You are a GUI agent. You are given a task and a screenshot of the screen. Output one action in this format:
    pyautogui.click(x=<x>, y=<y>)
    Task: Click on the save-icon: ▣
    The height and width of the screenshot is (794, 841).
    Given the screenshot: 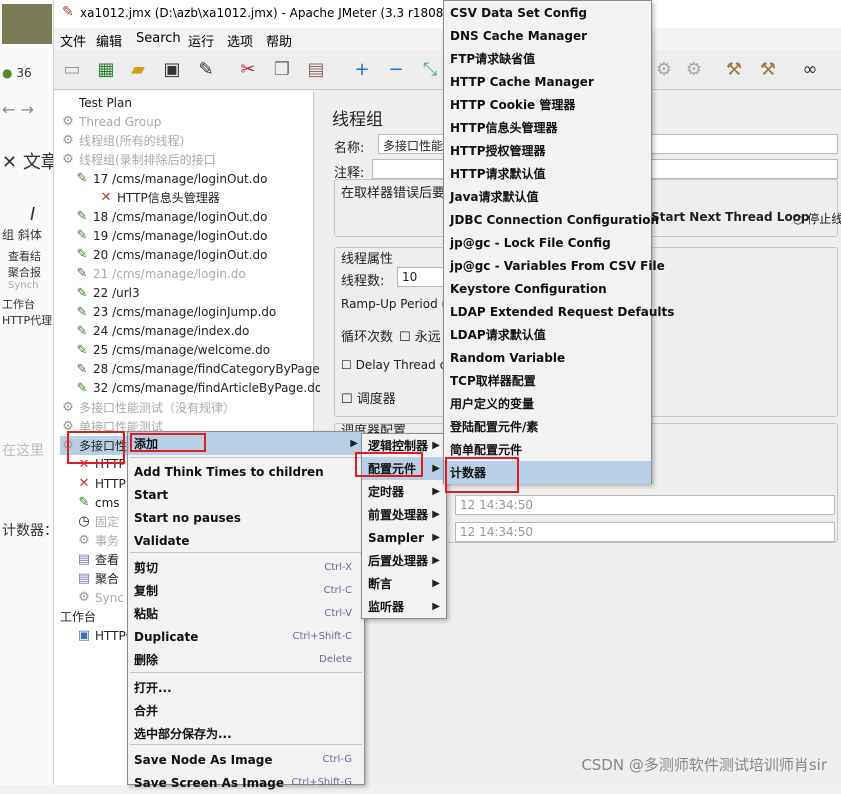 What is the action you would take?
    pyautogui.click(x=172, y=69)
    